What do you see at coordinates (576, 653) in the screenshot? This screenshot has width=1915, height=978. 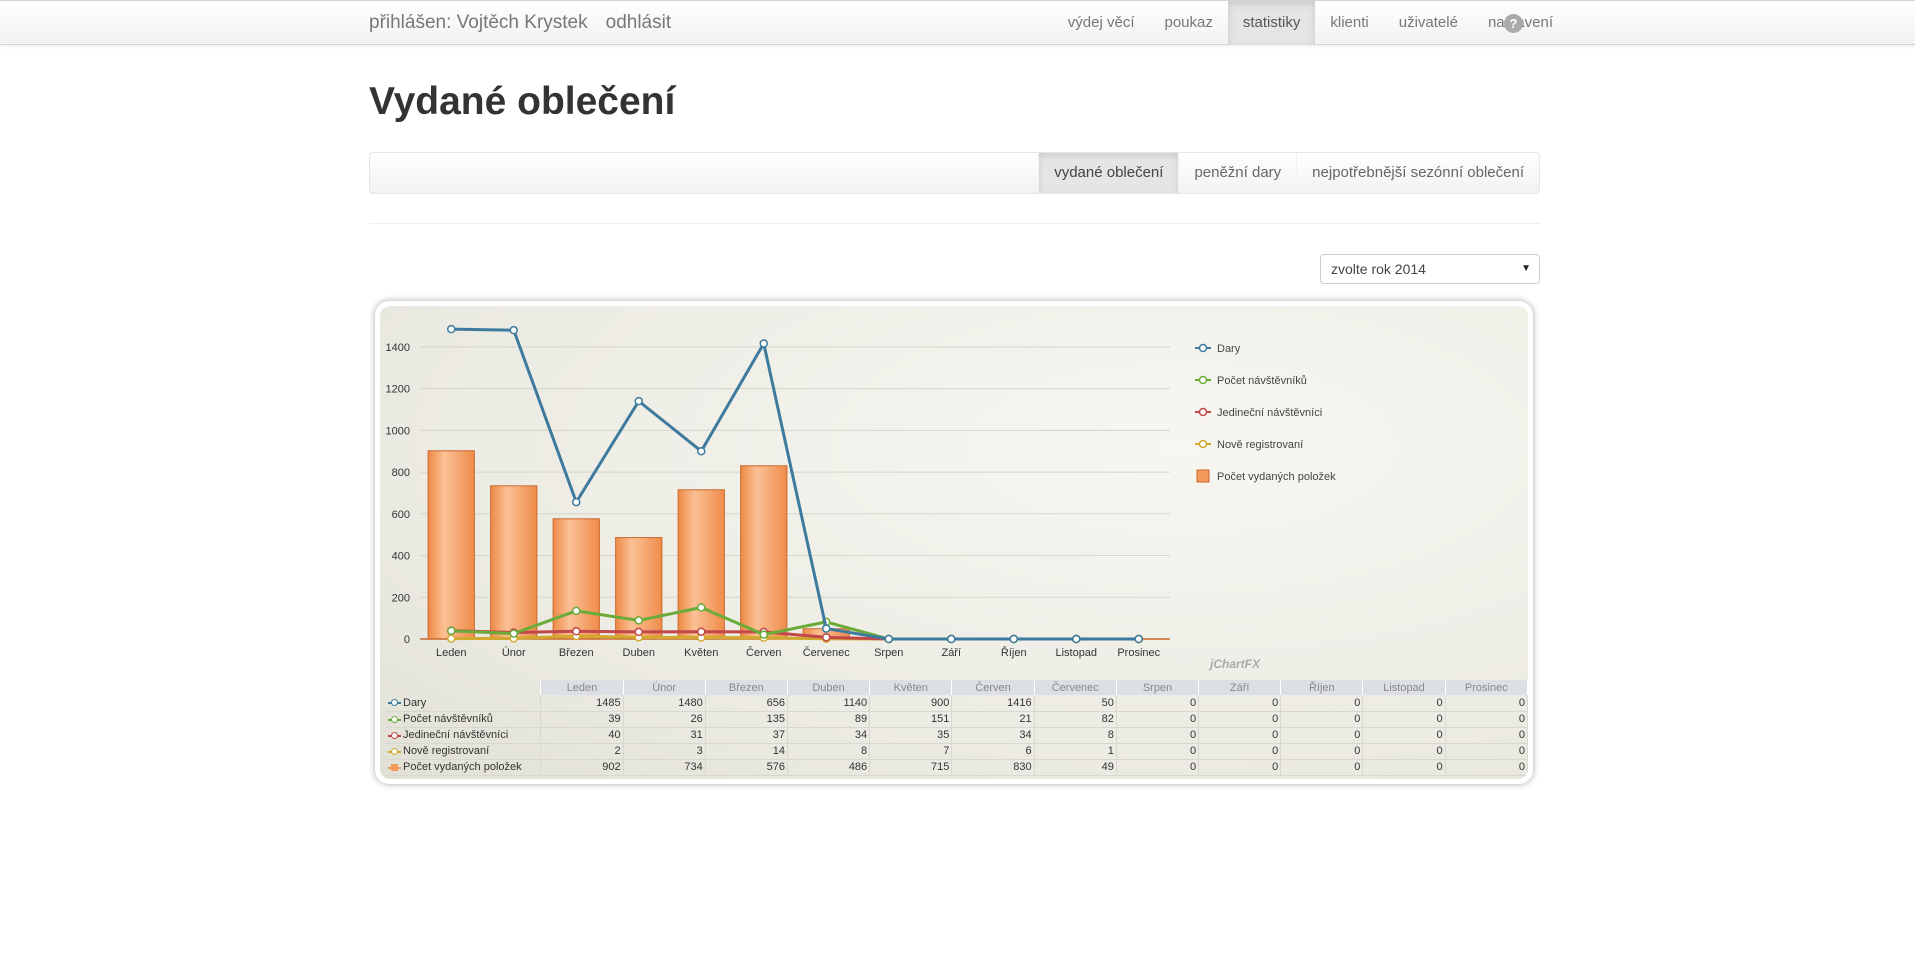 I see `x-tick-label: Březen` at bounding box center [576, 653].